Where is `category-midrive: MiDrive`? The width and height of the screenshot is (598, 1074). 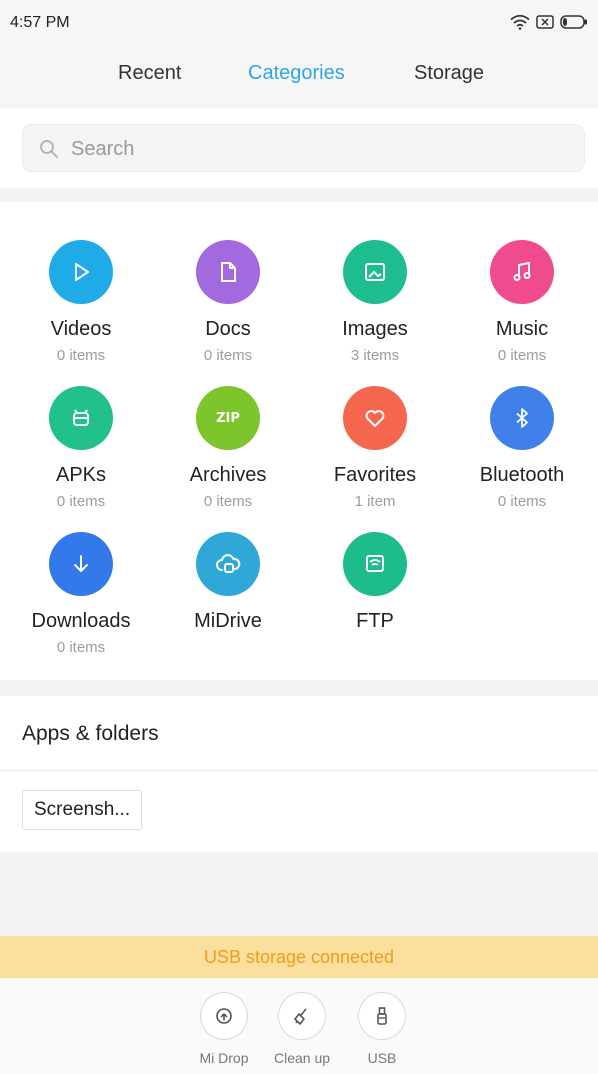
category-midrive: MiDrive is located at coordinates (228, 582).